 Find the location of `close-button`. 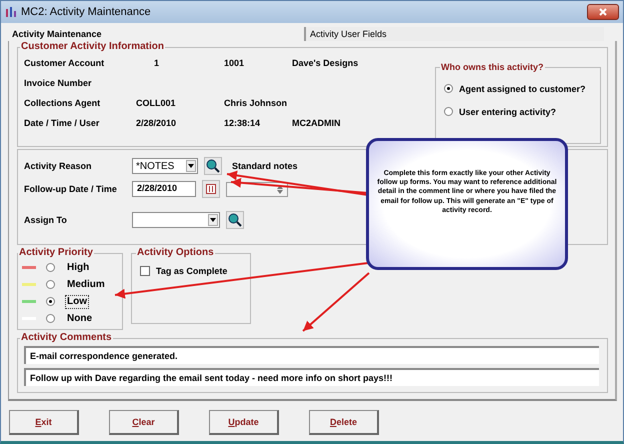

close-button is located at coordinates (603, 12).